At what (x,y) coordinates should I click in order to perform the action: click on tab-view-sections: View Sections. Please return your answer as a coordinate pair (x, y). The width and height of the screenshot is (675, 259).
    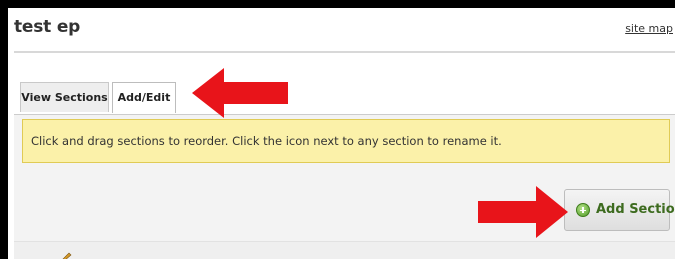
    Looking at the image, I should click on (64, 97).